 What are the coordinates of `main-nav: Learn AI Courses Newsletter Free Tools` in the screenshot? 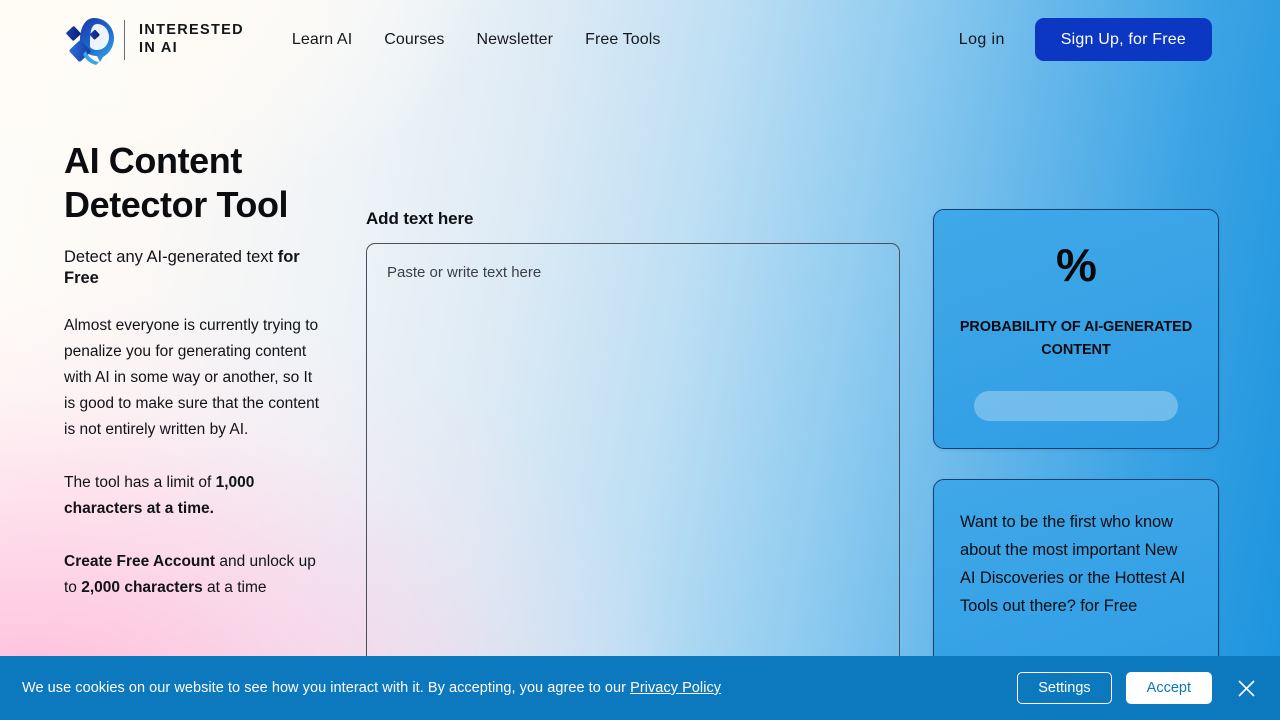 It's located at (476, 40).